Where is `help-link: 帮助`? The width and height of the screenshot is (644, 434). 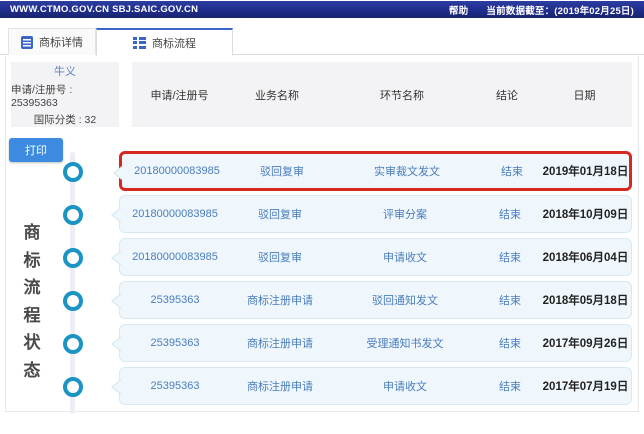 help-link: 帮助 is located at coordinates (458, 10).